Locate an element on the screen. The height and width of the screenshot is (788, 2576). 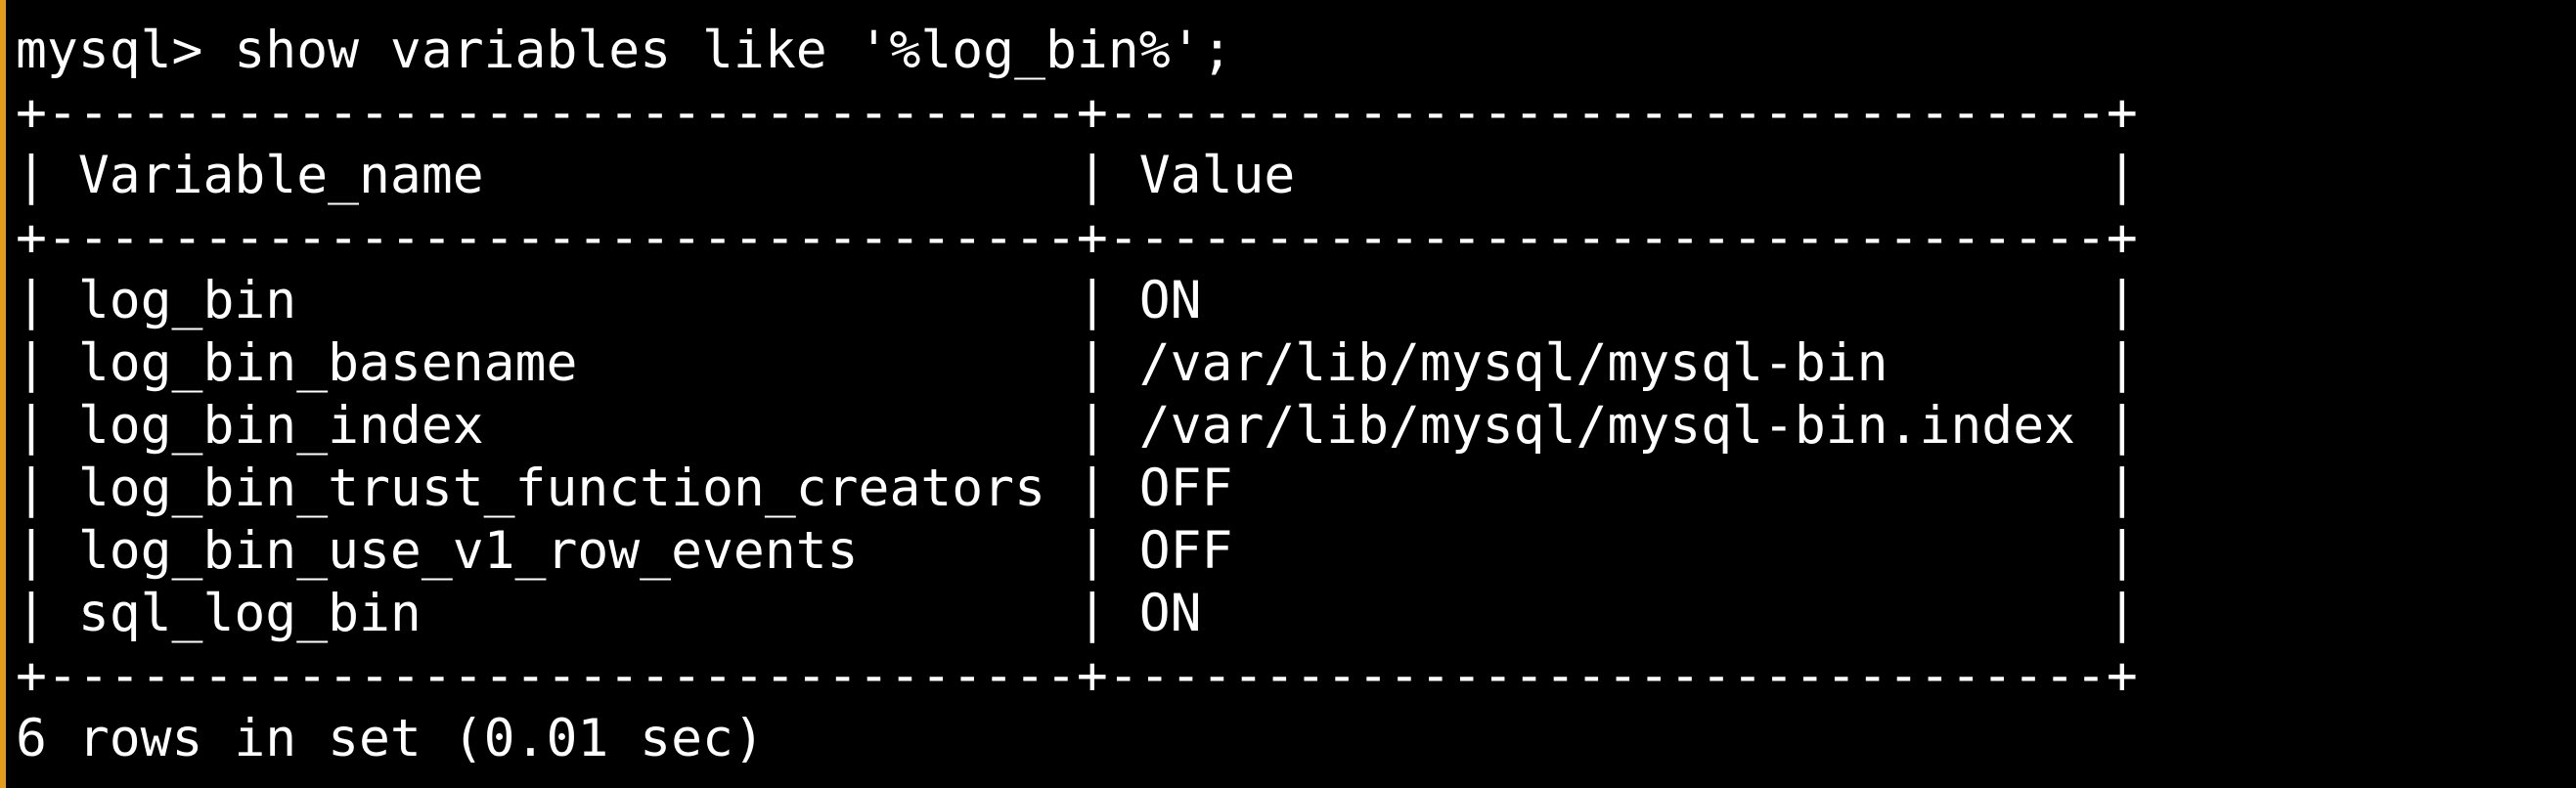
cell-name: log_bin_basename is located at coordinates (327, 363).